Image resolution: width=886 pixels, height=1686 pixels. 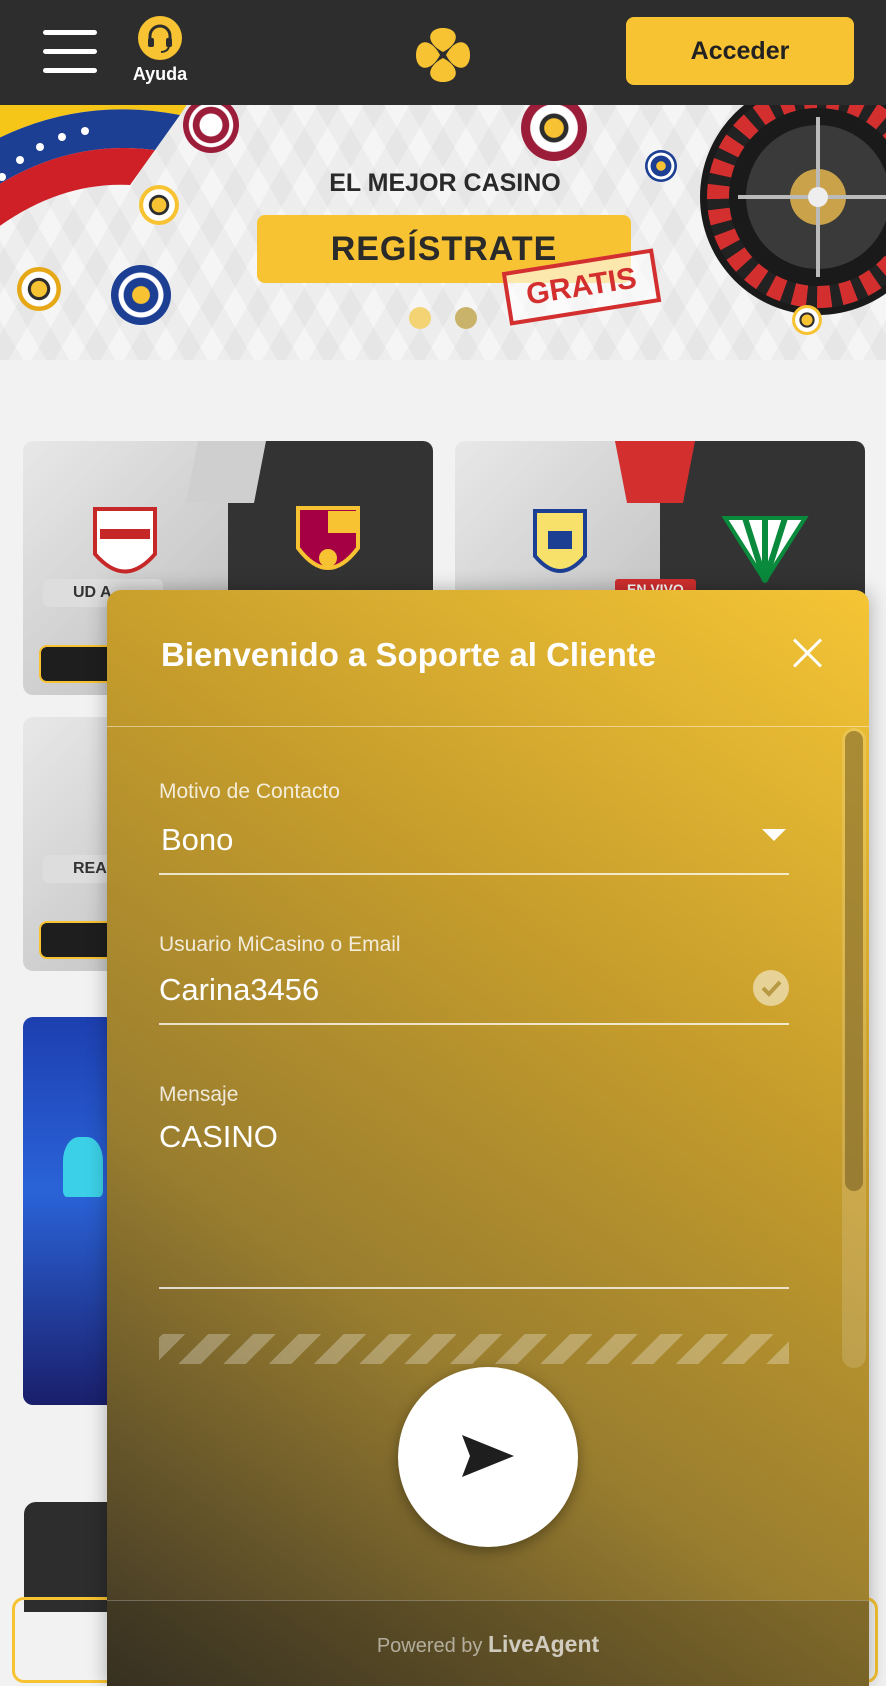 I want to click on chat-footer: Powered by LiveAgent, so click(x=488, y=1643).